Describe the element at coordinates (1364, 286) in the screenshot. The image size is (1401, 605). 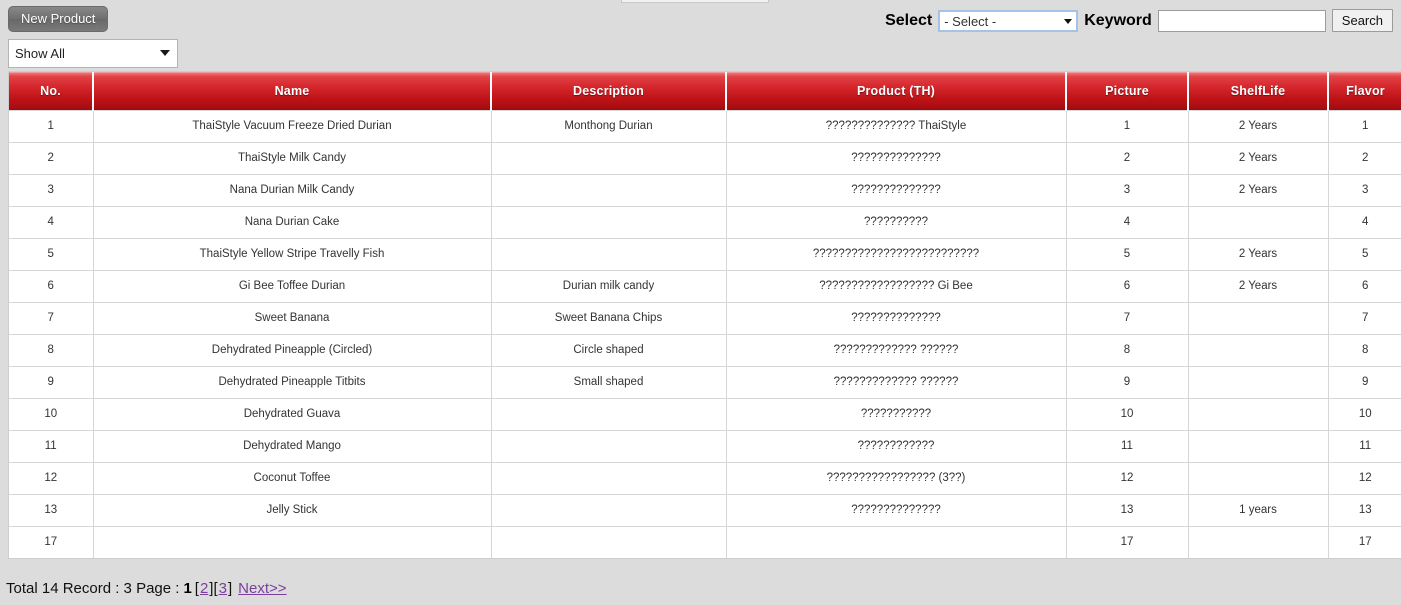
I see `cell-flav: 6` at that location.